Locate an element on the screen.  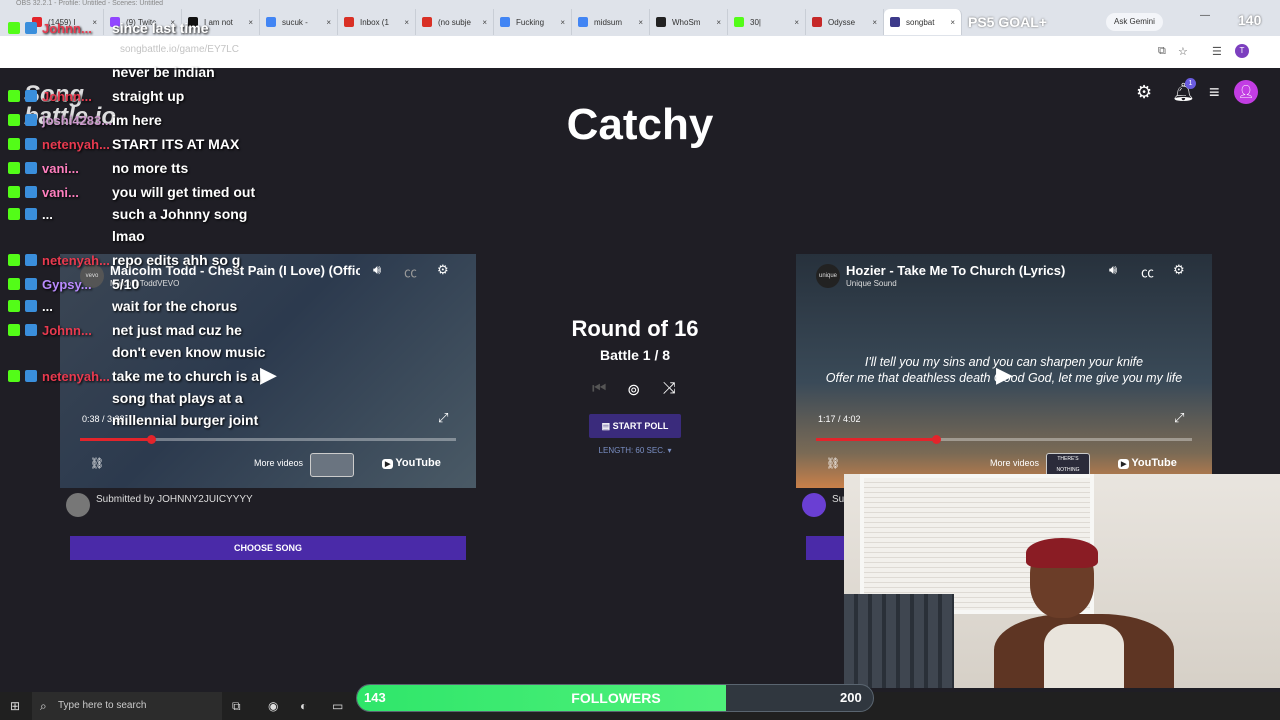
file-explorer-icon: ▭ is located at coordinates (337, 706).